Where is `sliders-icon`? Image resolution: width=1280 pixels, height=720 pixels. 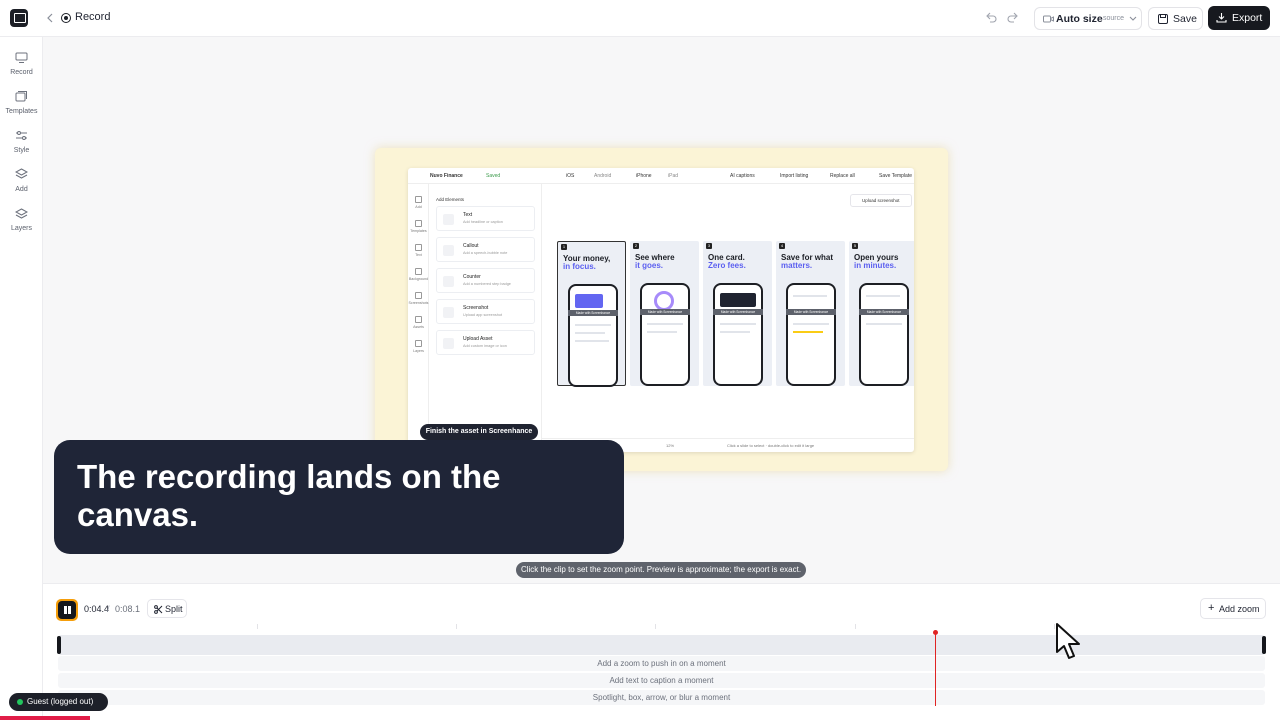 sliders-icon is located at coordinates (21, 135).